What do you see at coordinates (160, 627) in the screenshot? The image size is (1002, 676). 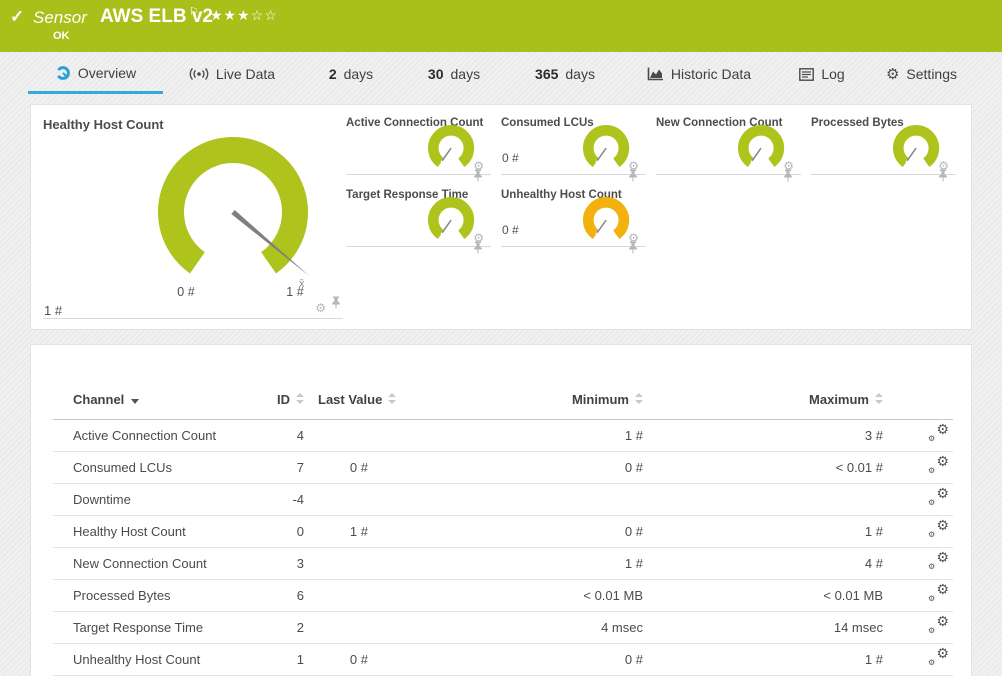 I see `channel-name: Target Response Time` at bounding box center [160, 627].